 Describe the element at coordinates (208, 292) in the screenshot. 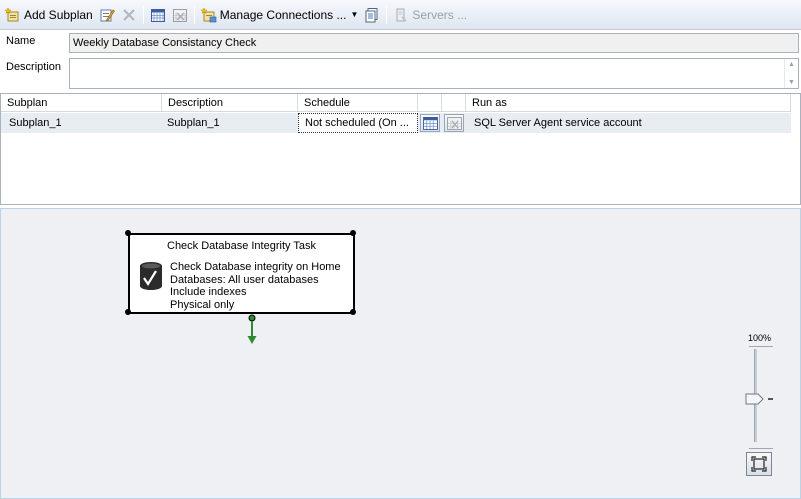

I see `task-detail-line: Include indexes` at that location.